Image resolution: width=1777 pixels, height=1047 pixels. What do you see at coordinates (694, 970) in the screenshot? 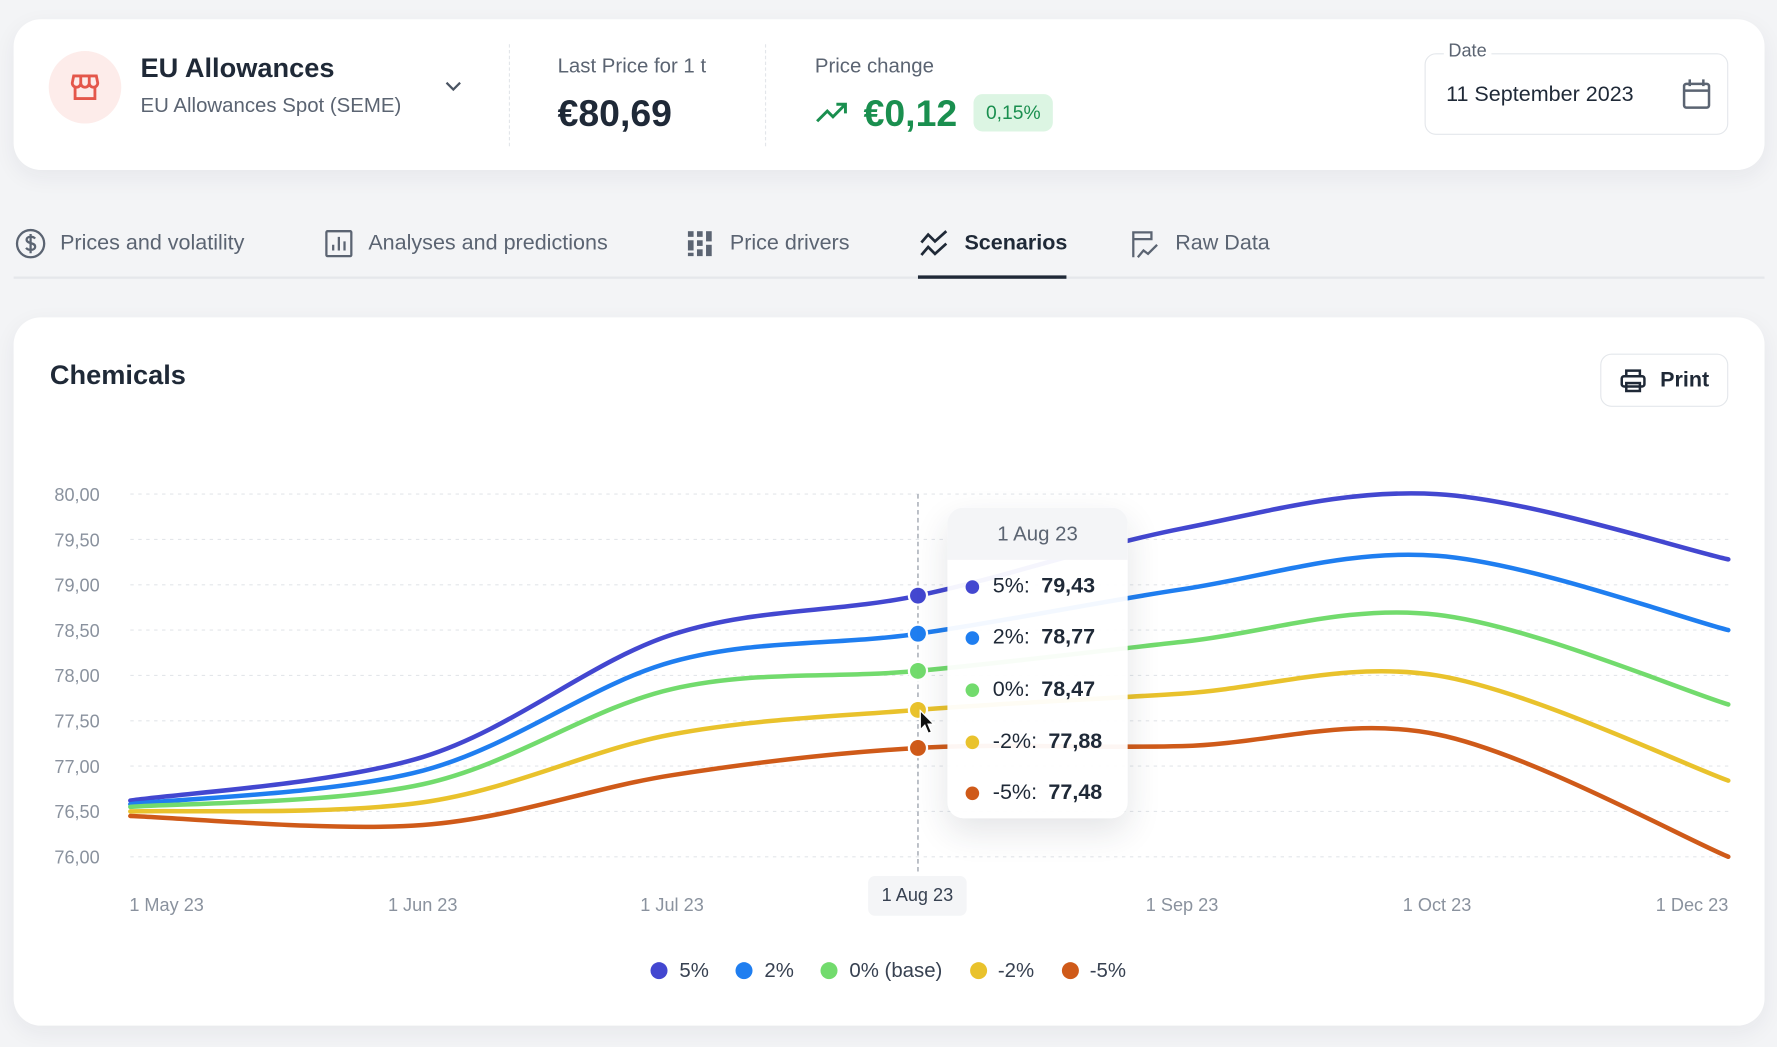
I see `legend-label: 5%` at bounding box center [694, 970].